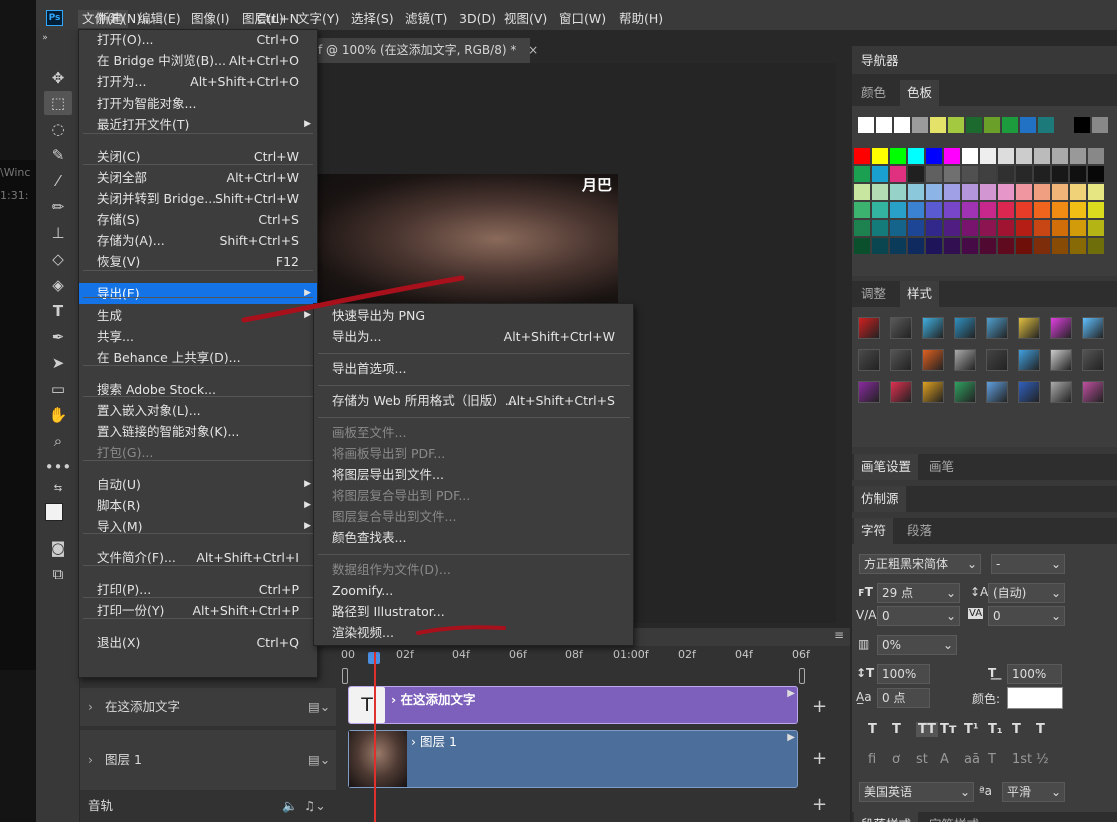  I want to click on file-menu-item: 关闭并转到 Bridge... Shift+Ctrl+W, so click(198, 198).